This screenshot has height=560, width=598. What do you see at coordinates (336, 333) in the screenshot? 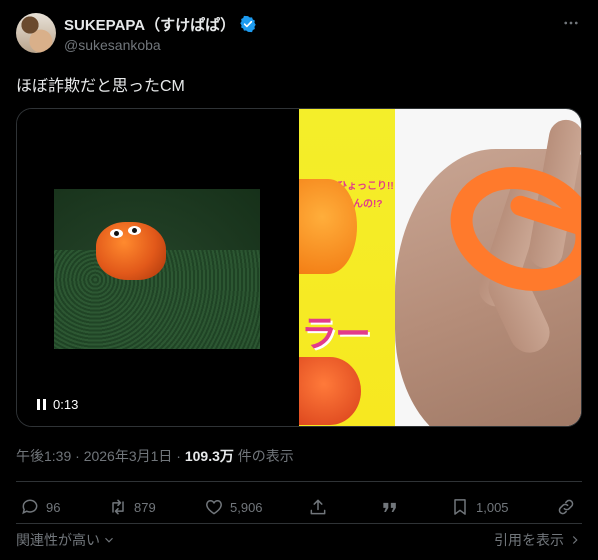
I see `package-big-text: ラー` at bounding box center [336, 333].